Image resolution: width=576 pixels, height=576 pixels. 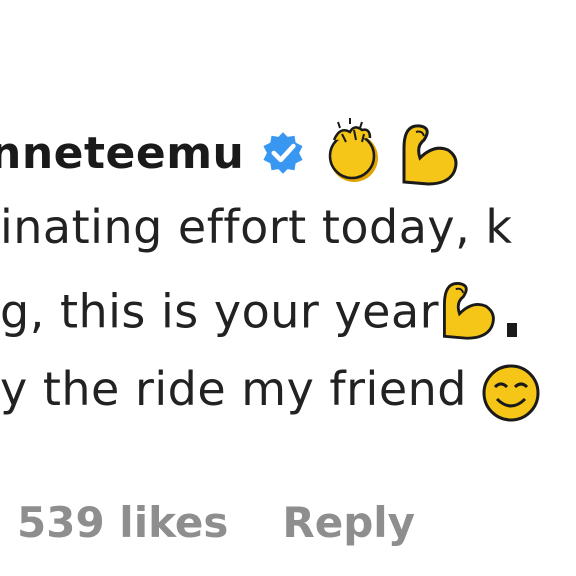 What do you see at coordinates (233, 389) in the screenshot?
I see `comment-text-line-3-text: y the ride my friend` at bounding box center [233, 389].